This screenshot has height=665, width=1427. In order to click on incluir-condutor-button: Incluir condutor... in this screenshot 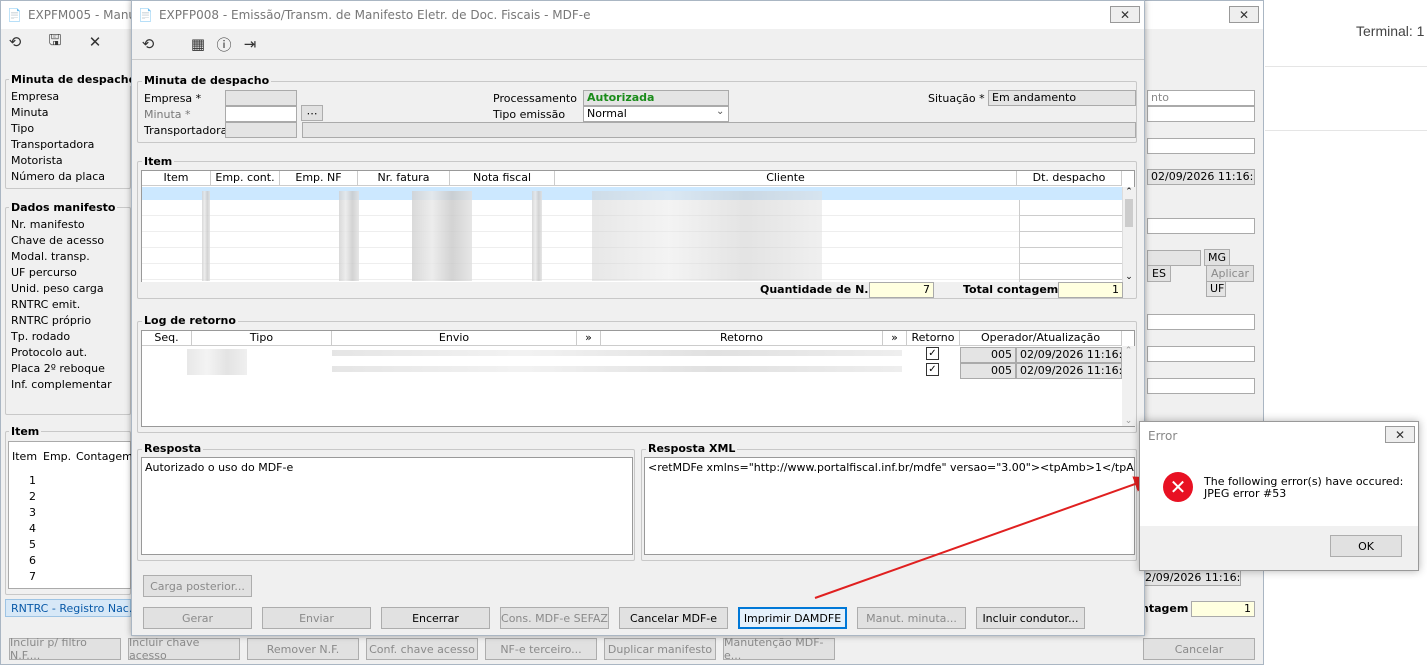, I will do `click(1030, 618)`.